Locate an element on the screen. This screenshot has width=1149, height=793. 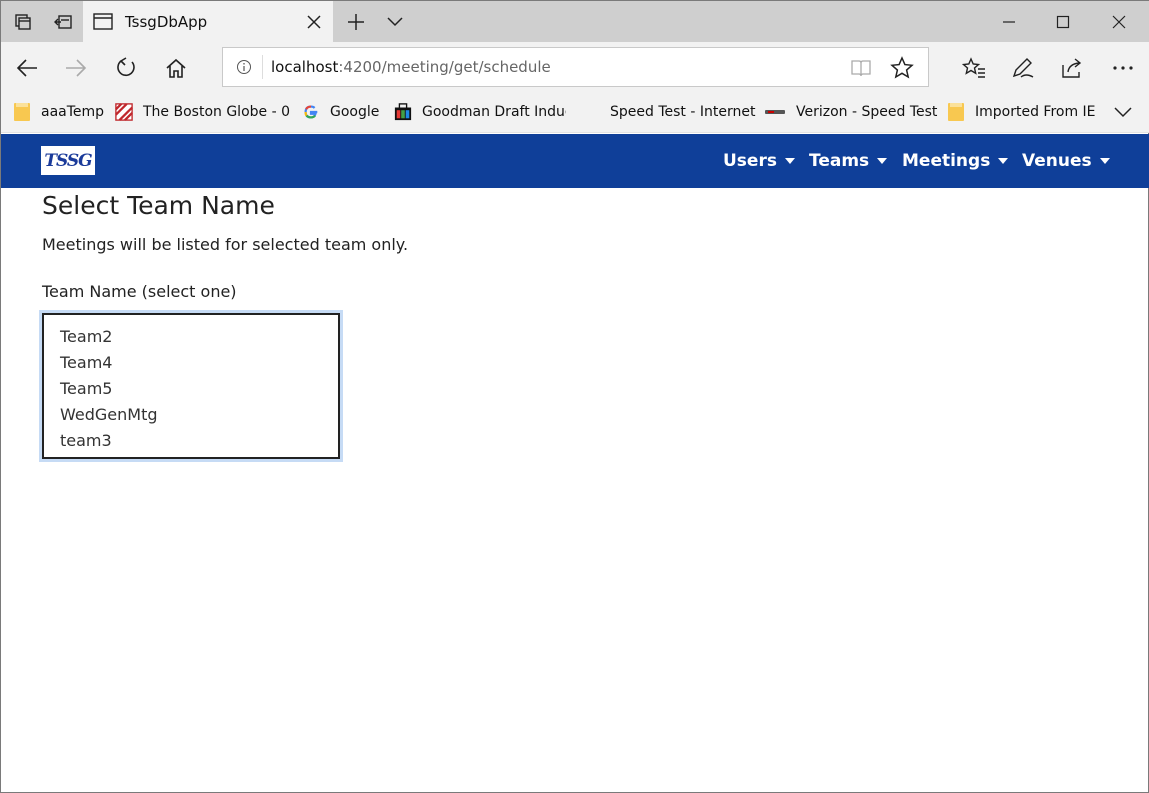
favorites-overflow-chevron-icon is located at coordinates (1123, 112).